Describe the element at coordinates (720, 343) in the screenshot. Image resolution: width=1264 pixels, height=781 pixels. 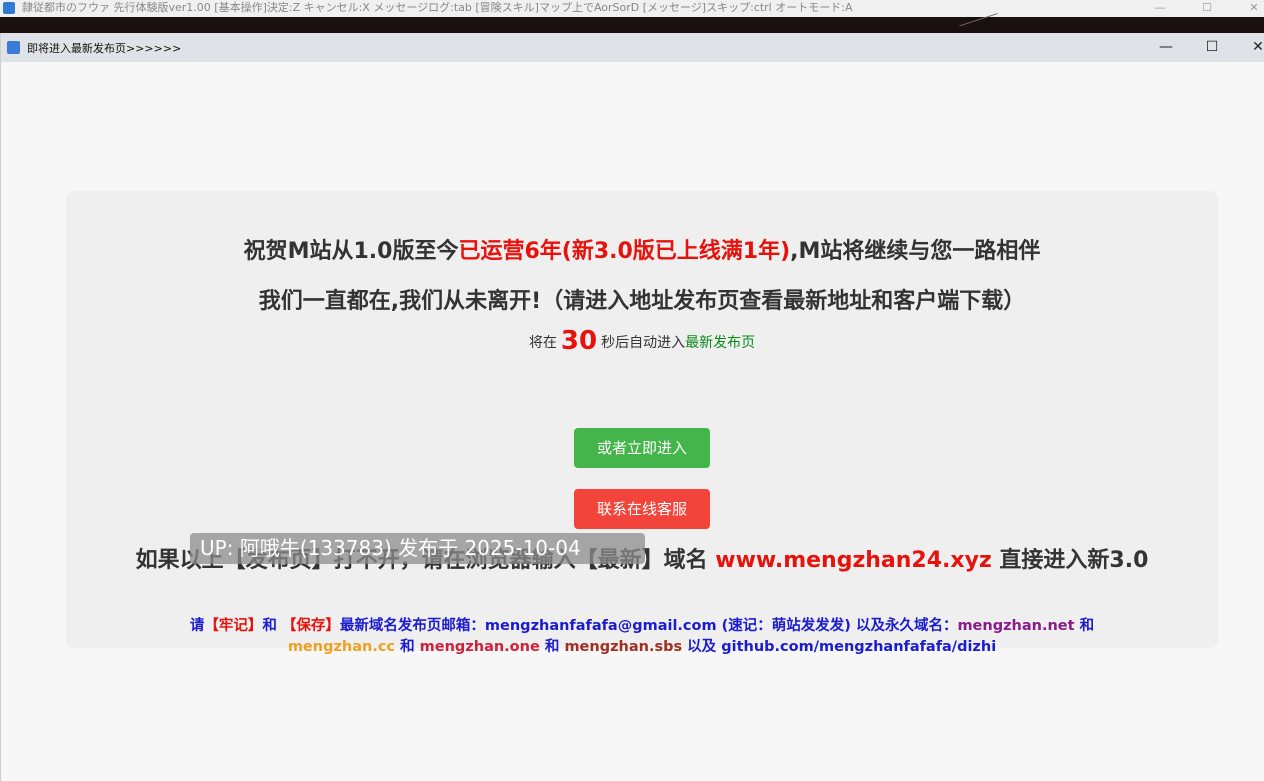
I see `release-page-link: 最新发布页` at that location.